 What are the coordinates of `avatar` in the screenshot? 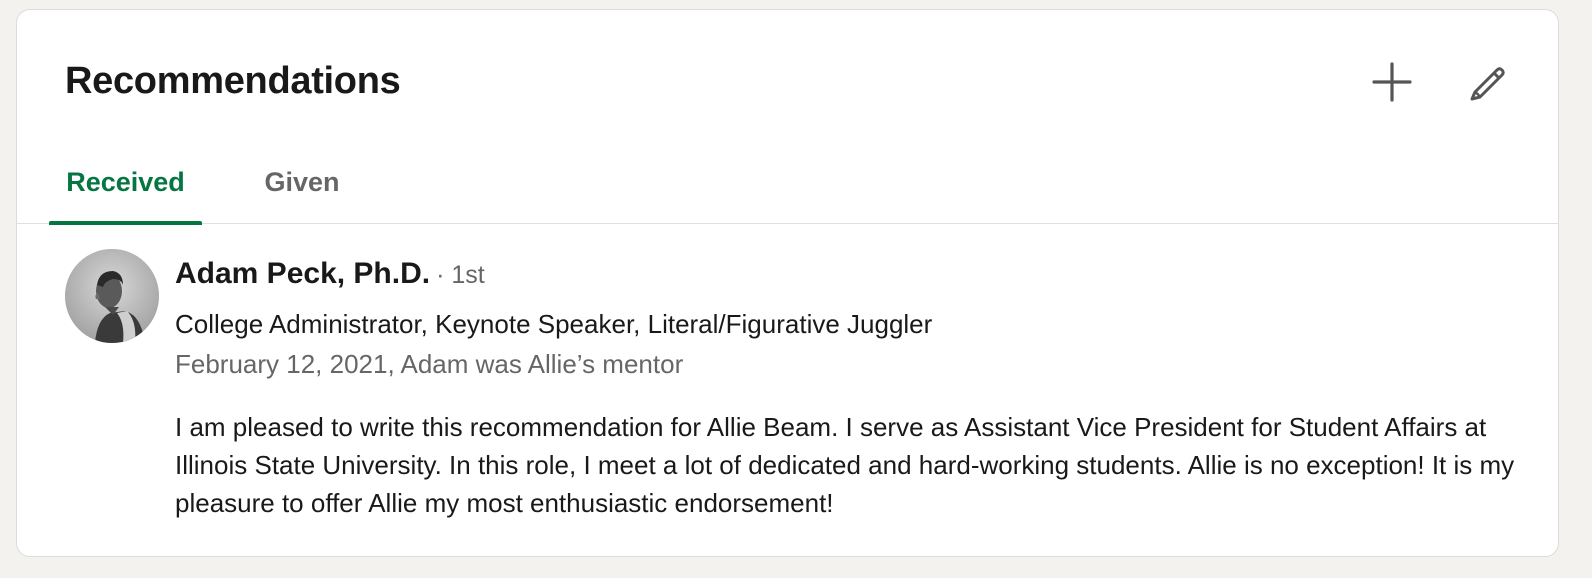 It's located at (112, 296).